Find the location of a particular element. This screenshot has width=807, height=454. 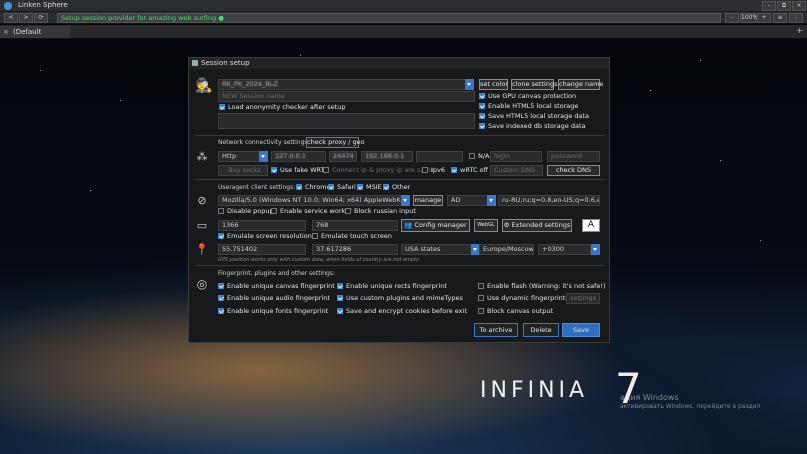

session-name-input: NEW Session name is located at coordinates (346, 96).